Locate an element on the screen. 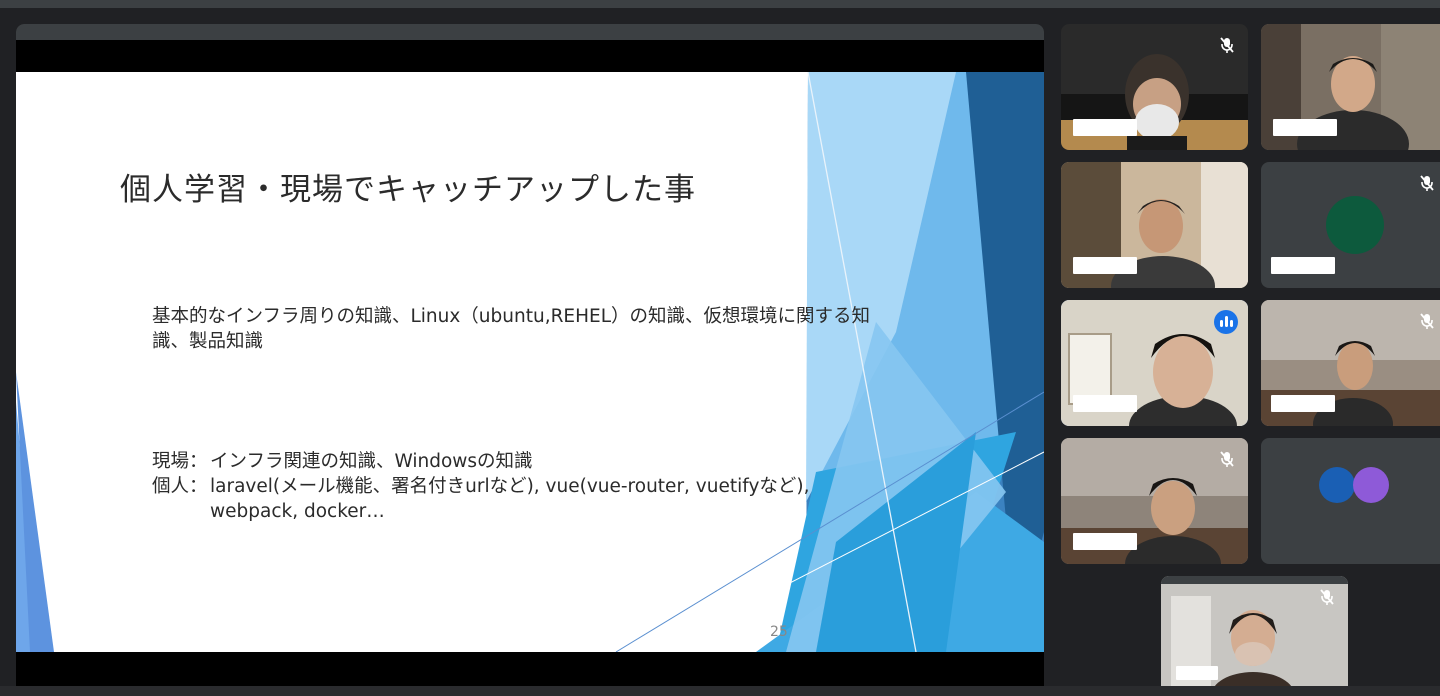 The image size is (1440, 696). slide-page-number: 25 is located at coordinates (779, 632).